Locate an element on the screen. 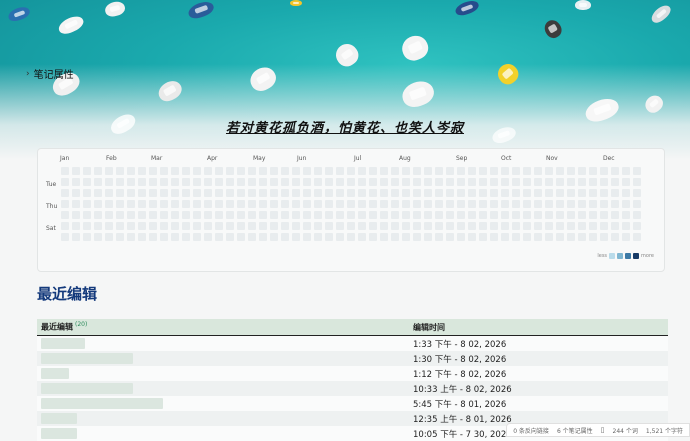 The image size is (690, 441). col-recent-edits-header: 最近编辑 (20) is located at coordinates (223, 327).